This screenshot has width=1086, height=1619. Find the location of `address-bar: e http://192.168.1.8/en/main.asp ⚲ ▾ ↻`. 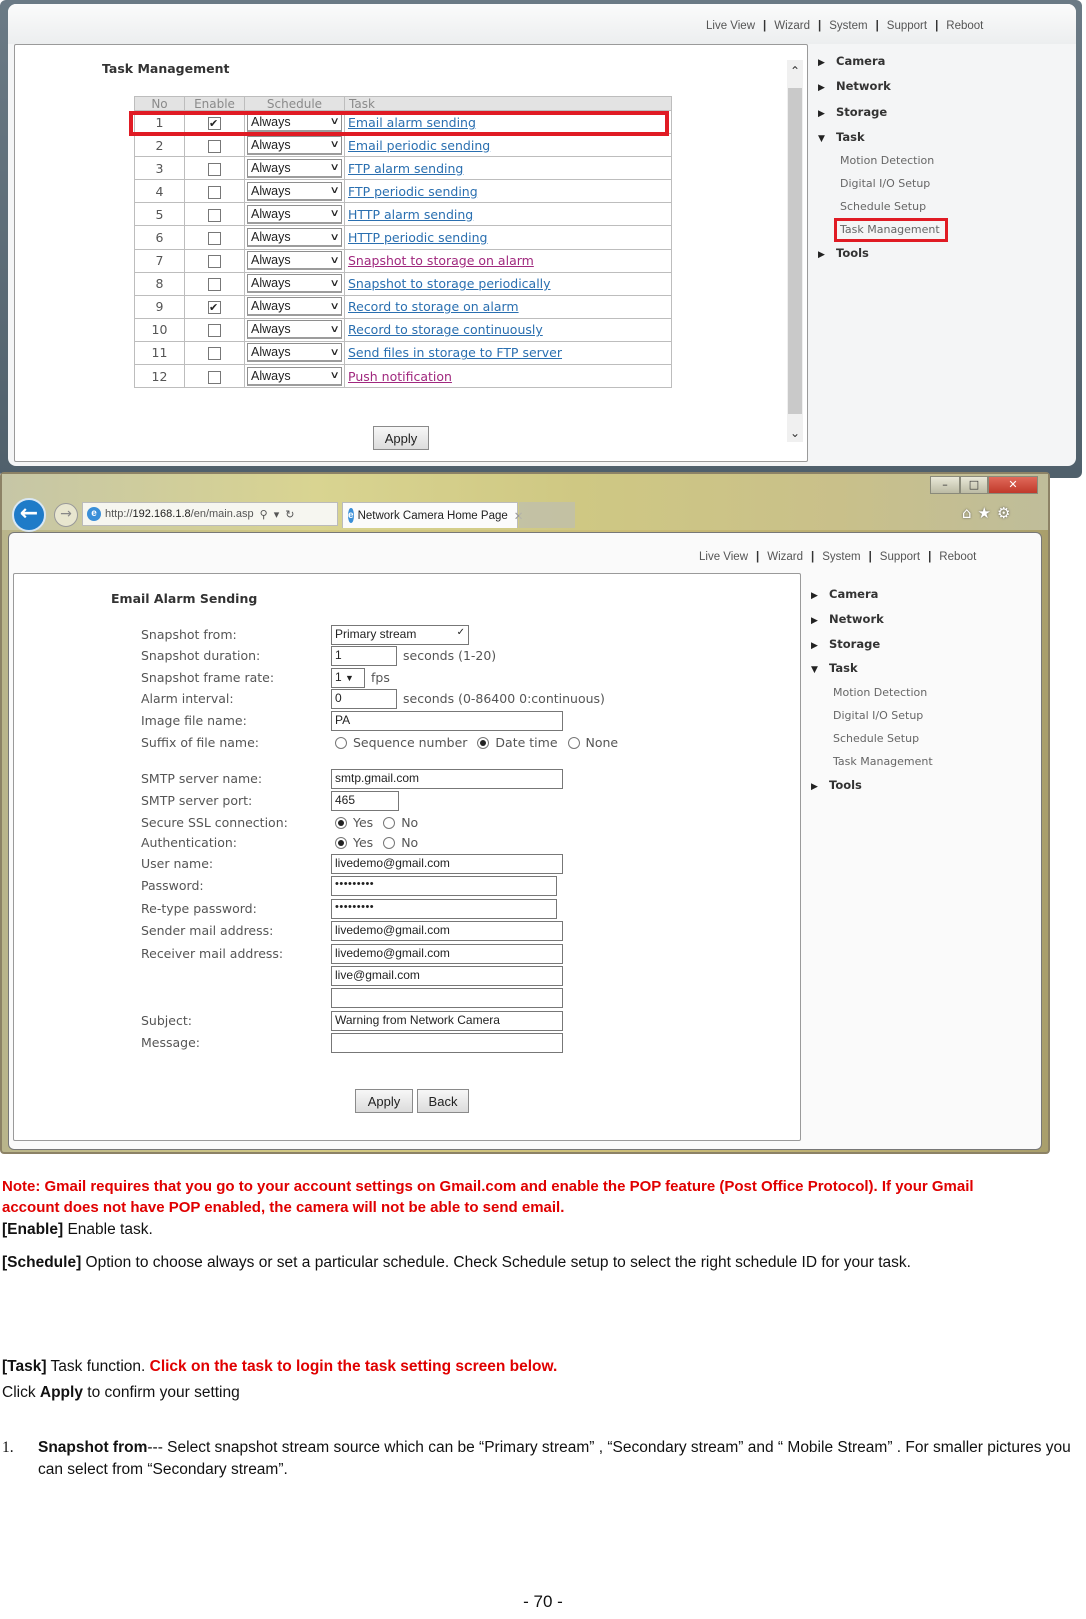

address-bar: e http://192.168.1.8/en/main.asp ⚲ ▾ ↻ is located at coordinates (210, 514).